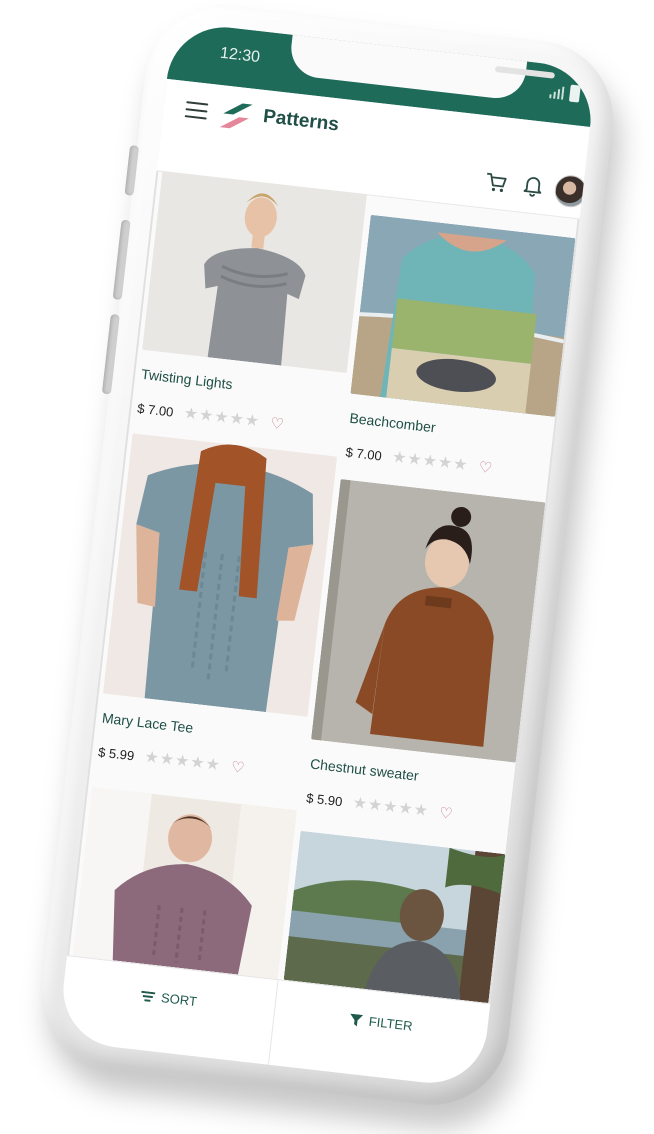 Image resolution: width=654 pixels, height=1134 pixels. What do you see at coordinates (574, 93) in the screenshot?
I see `battery-icon` at bounding box center [574, 93].